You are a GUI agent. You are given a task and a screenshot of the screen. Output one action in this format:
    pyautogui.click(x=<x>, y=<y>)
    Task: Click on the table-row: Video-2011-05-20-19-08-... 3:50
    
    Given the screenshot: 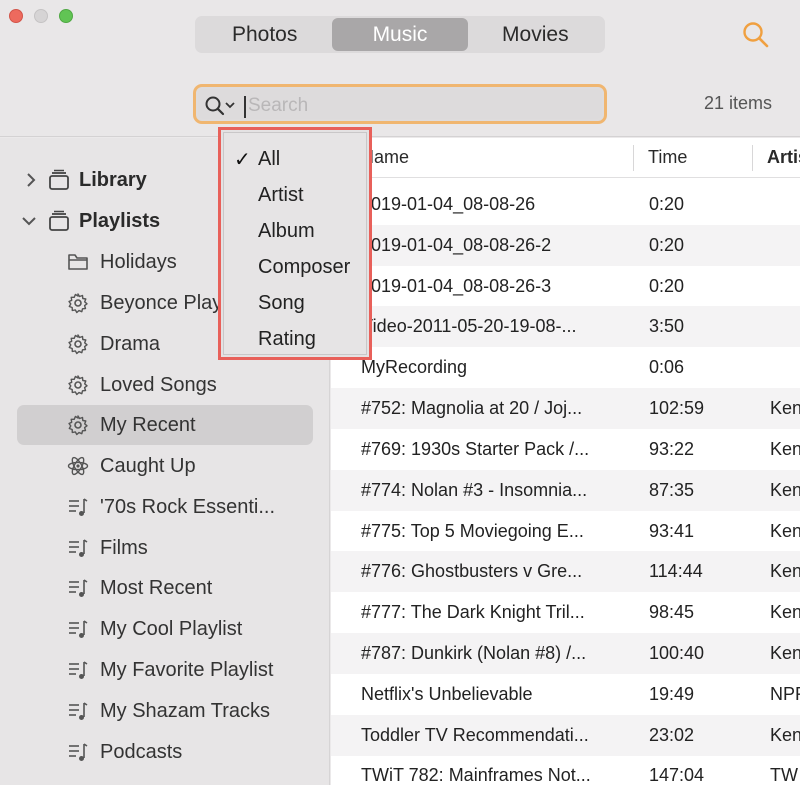 What is the action you would take?
    pyautogui.click(x=565, y=326)
    